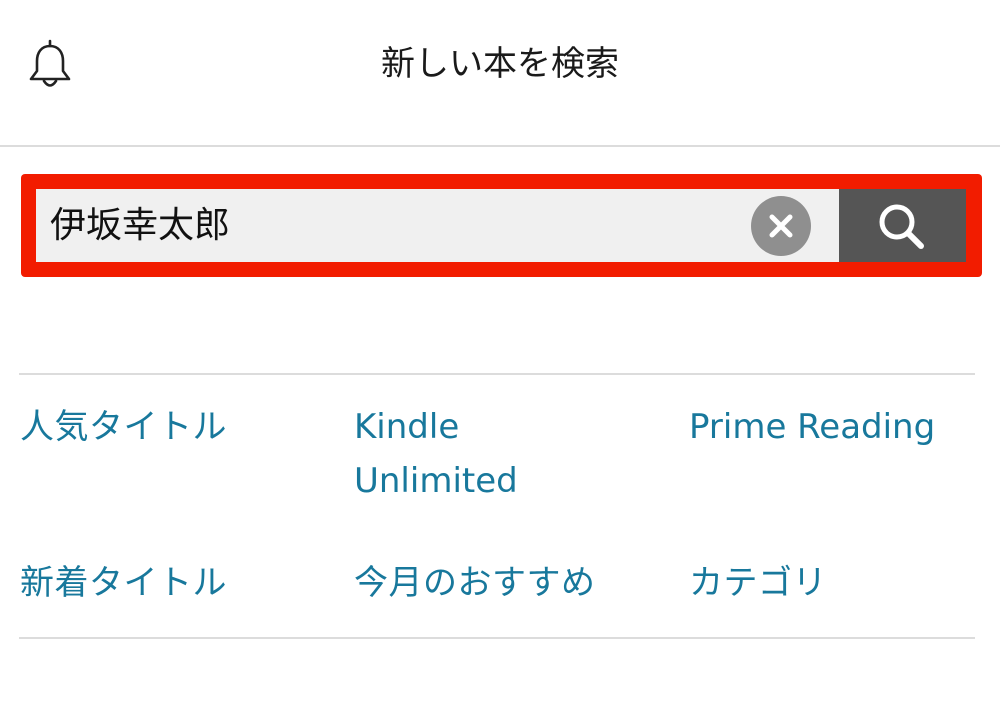 Image resolution: width=1000 pixels, height=705 pixels. What do you see at coordinates (437, 225) in the screenshot?
I see `search-input: 伊坂幸太郎` at bounding box center [437, 225].